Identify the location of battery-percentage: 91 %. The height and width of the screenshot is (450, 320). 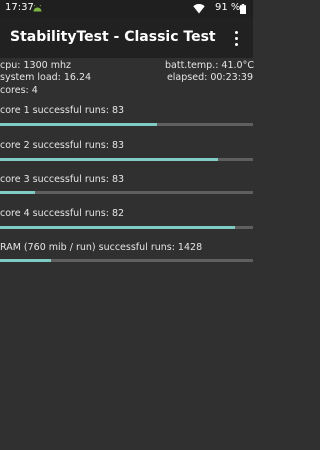
(228, 7).